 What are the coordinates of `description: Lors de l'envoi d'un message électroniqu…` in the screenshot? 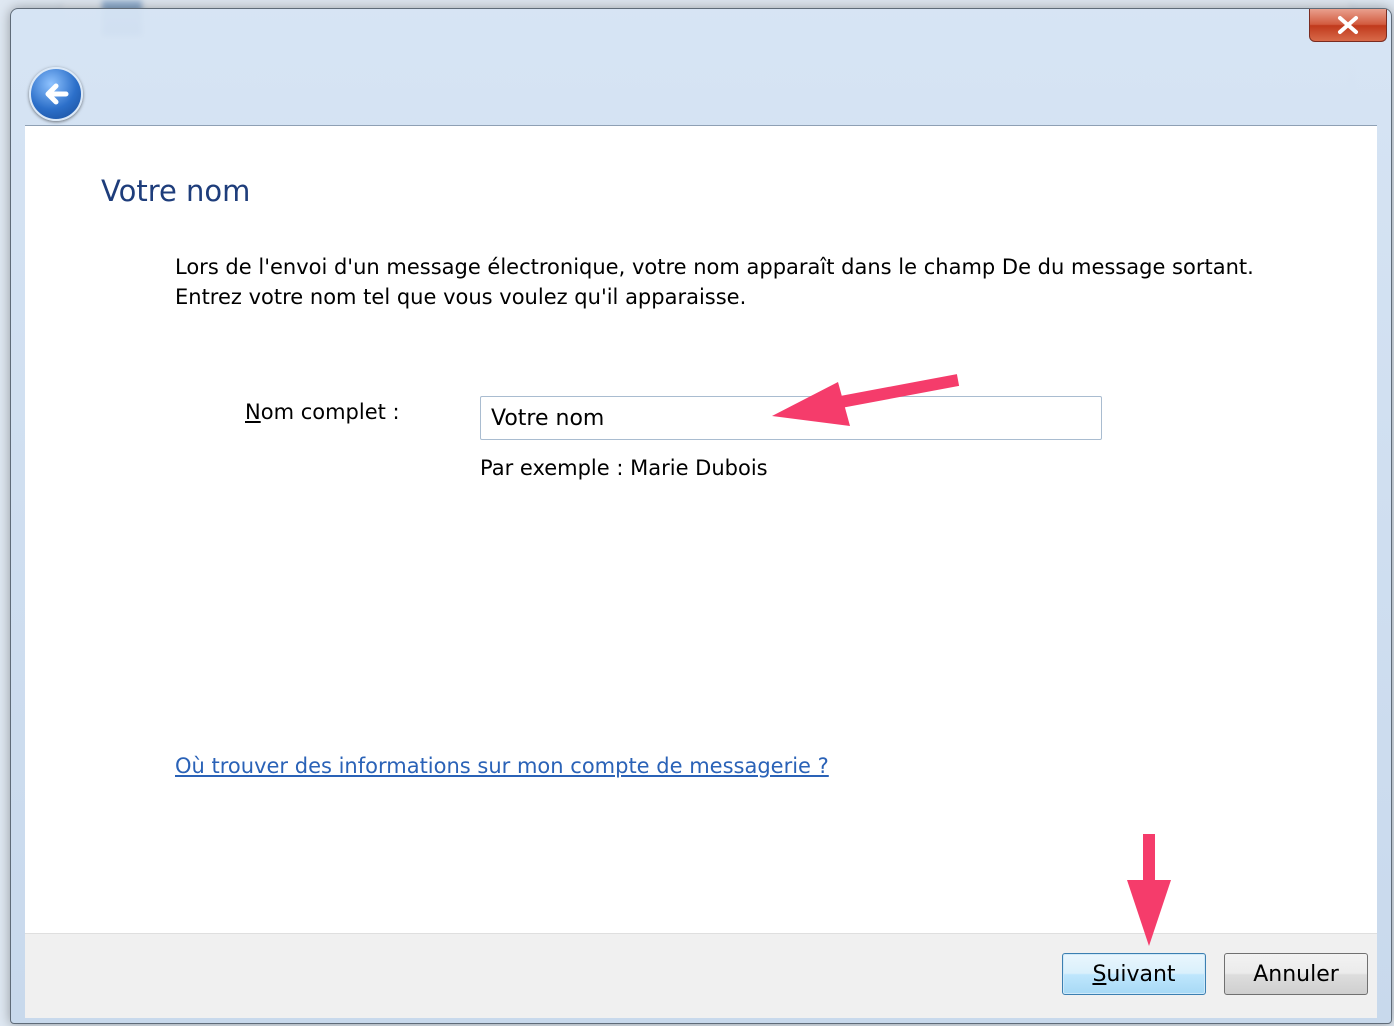 It's located at (750, 282).